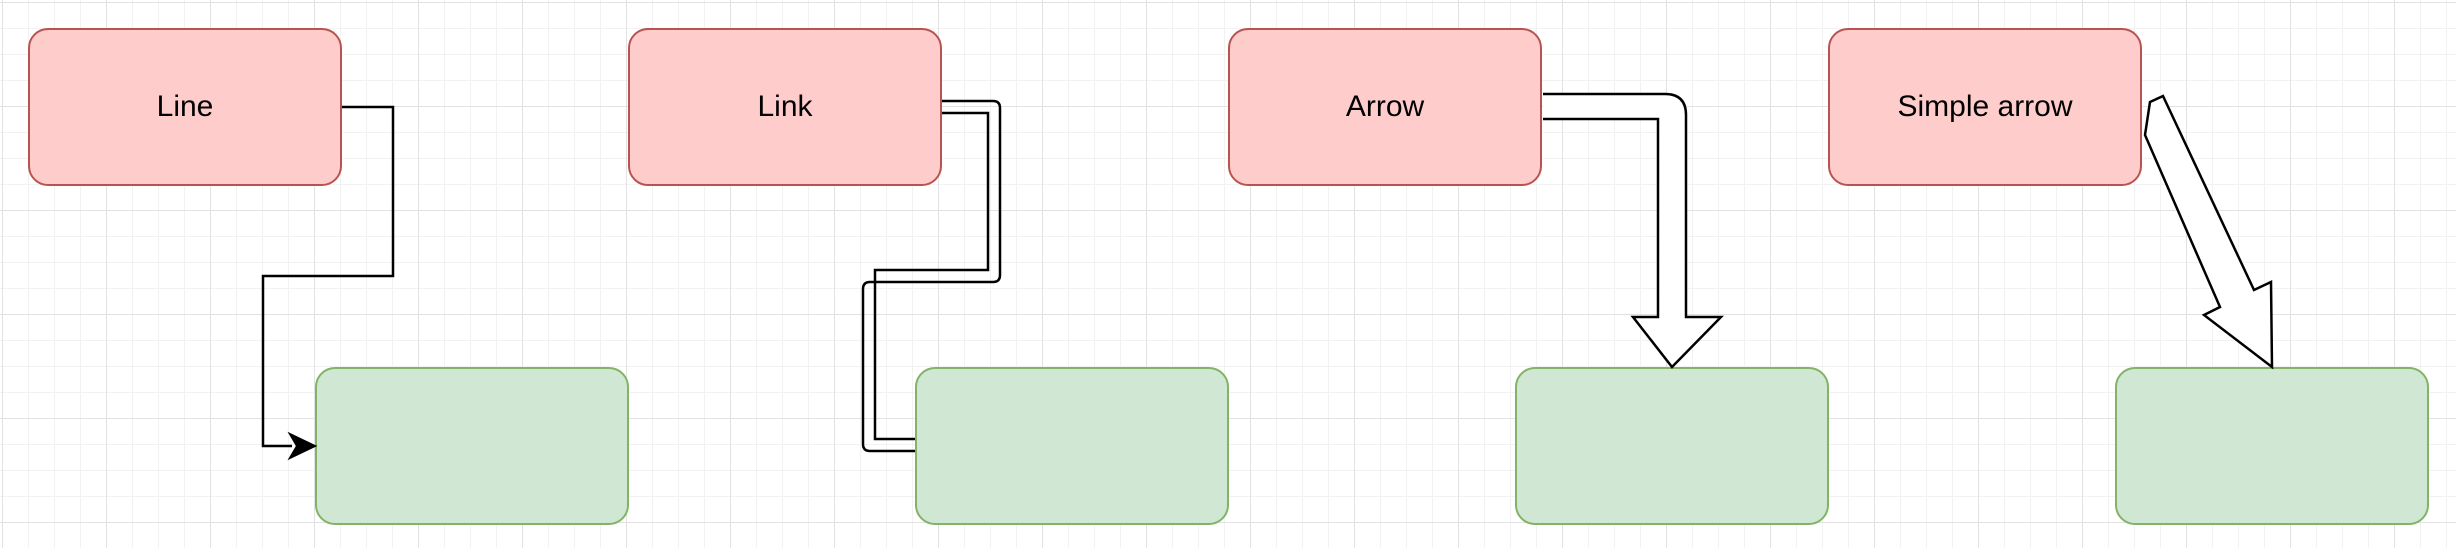 The width and height of the screenshot is (2456, 548). I want to click on source-box-simple-arrow: Simple arrow, so click(1985, 107).